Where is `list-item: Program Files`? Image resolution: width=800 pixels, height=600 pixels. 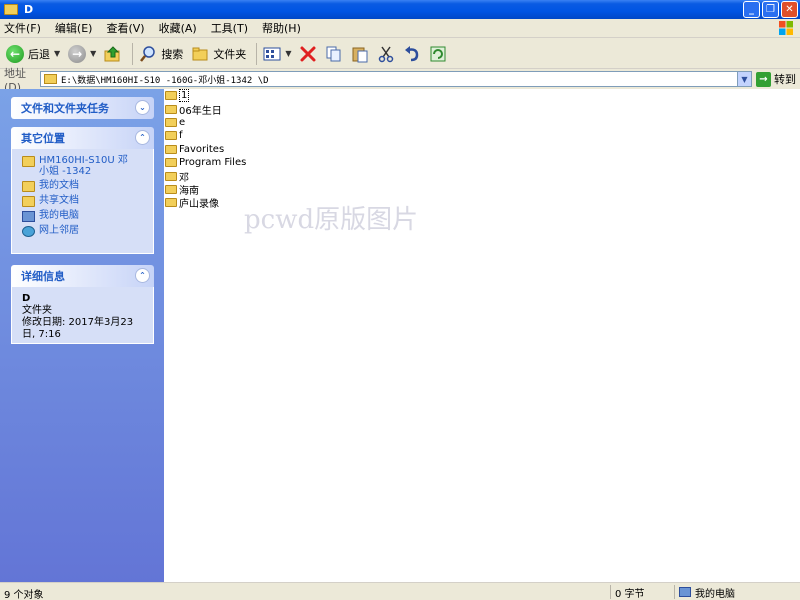 list-item: Program Files is located at coordinates (482, 162).